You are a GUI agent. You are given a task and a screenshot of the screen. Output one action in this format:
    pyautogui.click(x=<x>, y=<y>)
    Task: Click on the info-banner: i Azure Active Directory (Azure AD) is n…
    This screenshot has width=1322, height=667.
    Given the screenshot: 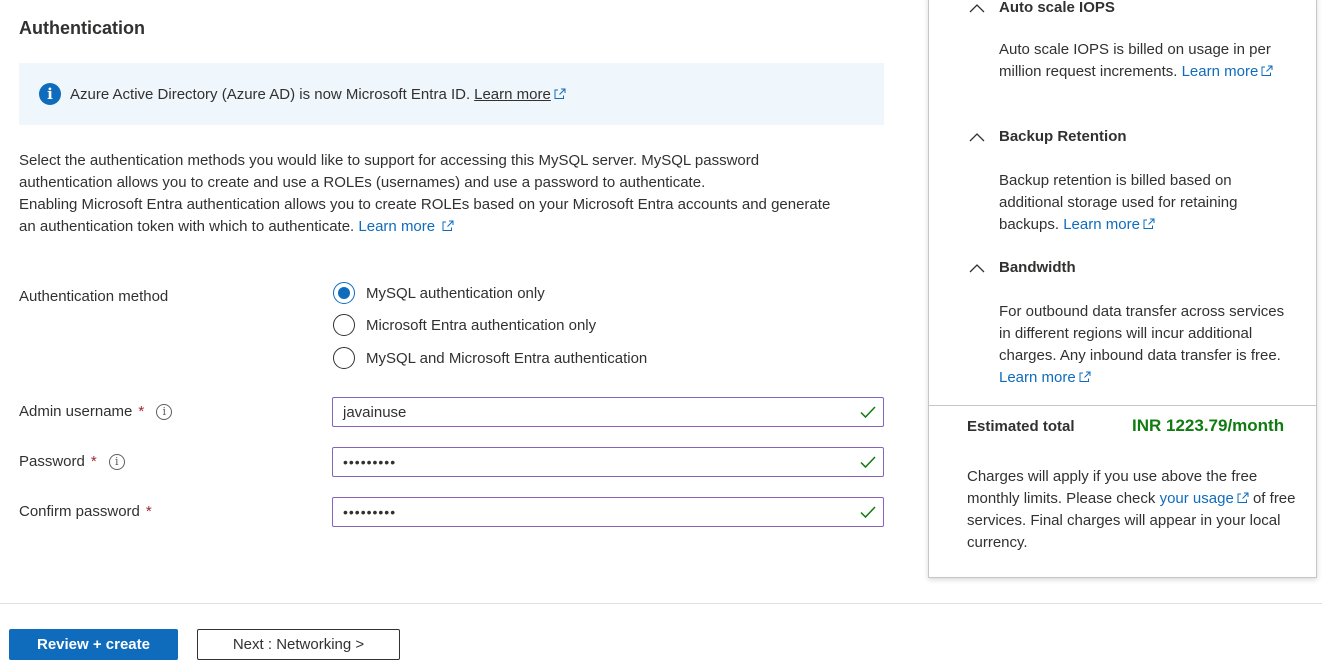 What is the action you would take?
    pyautogui.click(x=451, y=94)
    